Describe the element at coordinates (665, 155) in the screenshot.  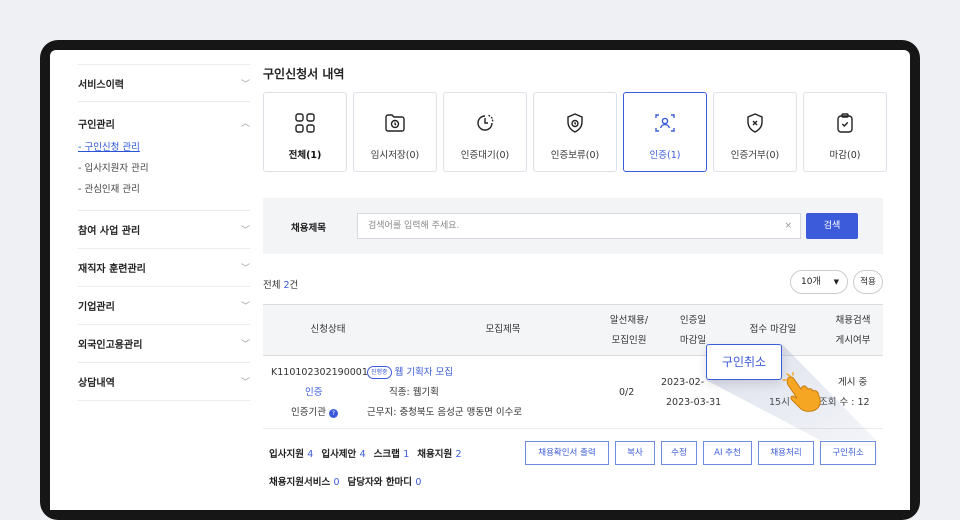
I see `card-label: 인증(1)` at that location.